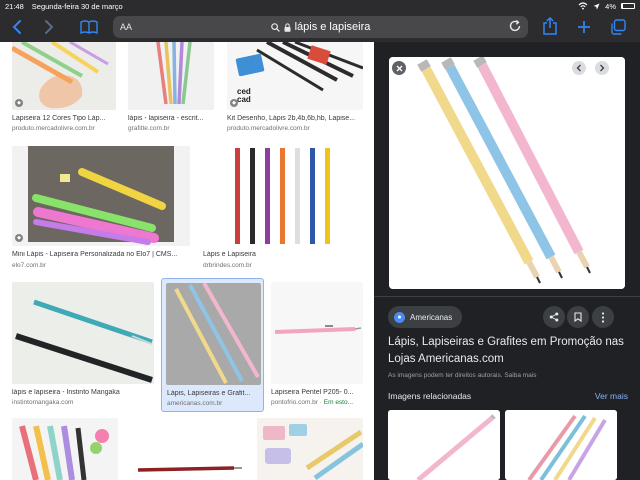  I want to click on pink-pencil-image, so click(444, 445).